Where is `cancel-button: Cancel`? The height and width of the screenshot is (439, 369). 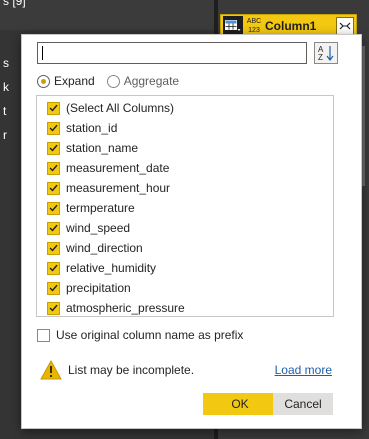 cancel-button: Cancel is located at coordinates (303, 404).